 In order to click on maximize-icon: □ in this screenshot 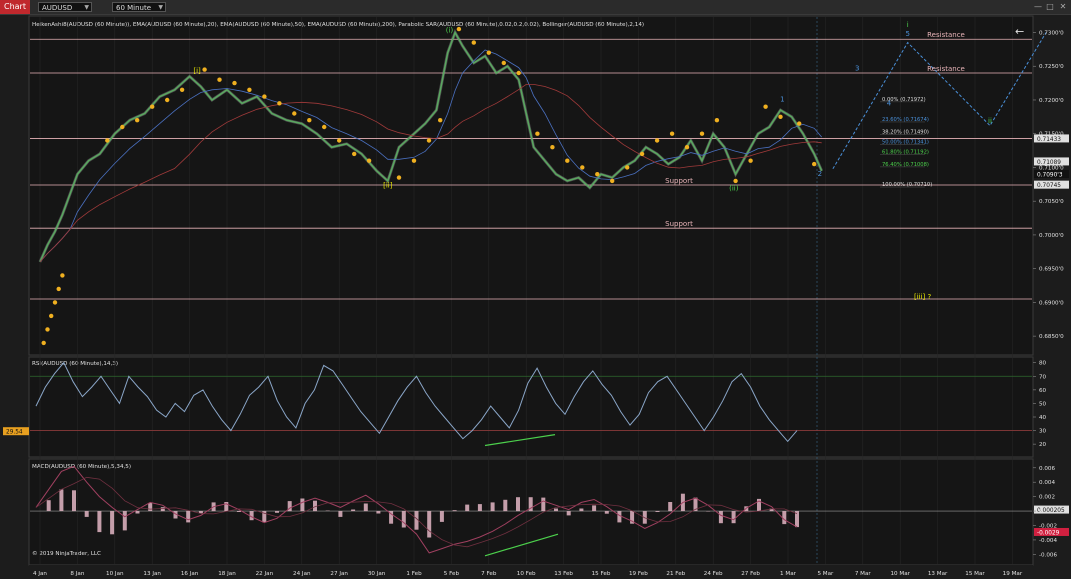, I will do `click(1050, 6)`.